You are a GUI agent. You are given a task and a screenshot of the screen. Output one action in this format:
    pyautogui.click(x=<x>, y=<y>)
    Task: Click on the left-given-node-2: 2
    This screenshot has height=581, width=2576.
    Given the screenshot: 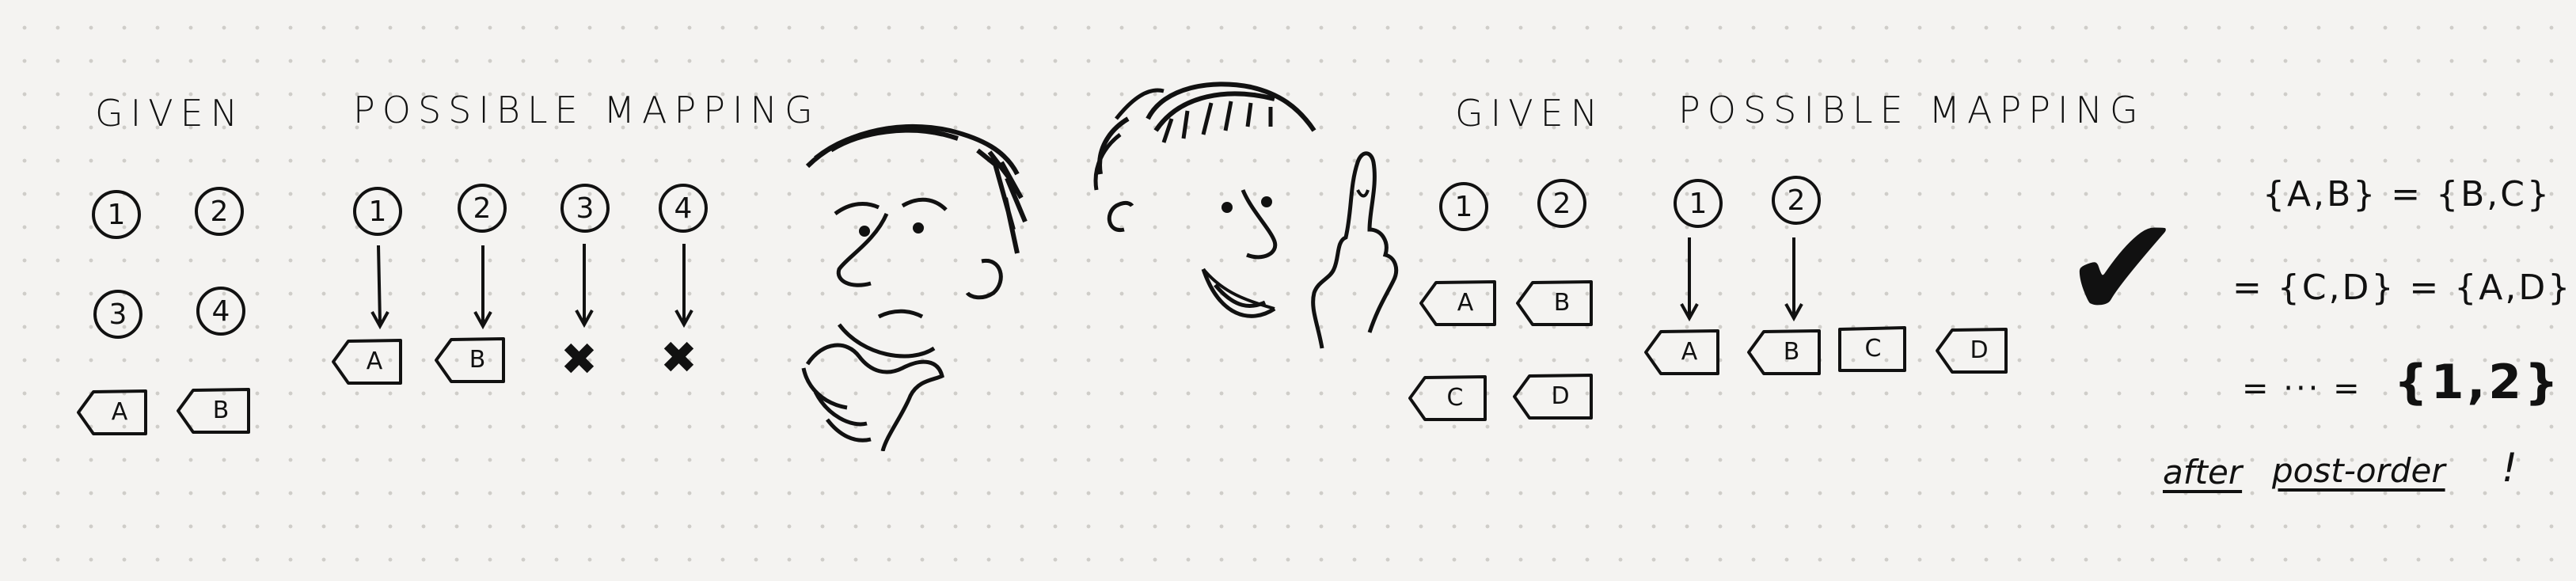 What is the action you would take?
    pyautogui.click(x=219, y=211)
    